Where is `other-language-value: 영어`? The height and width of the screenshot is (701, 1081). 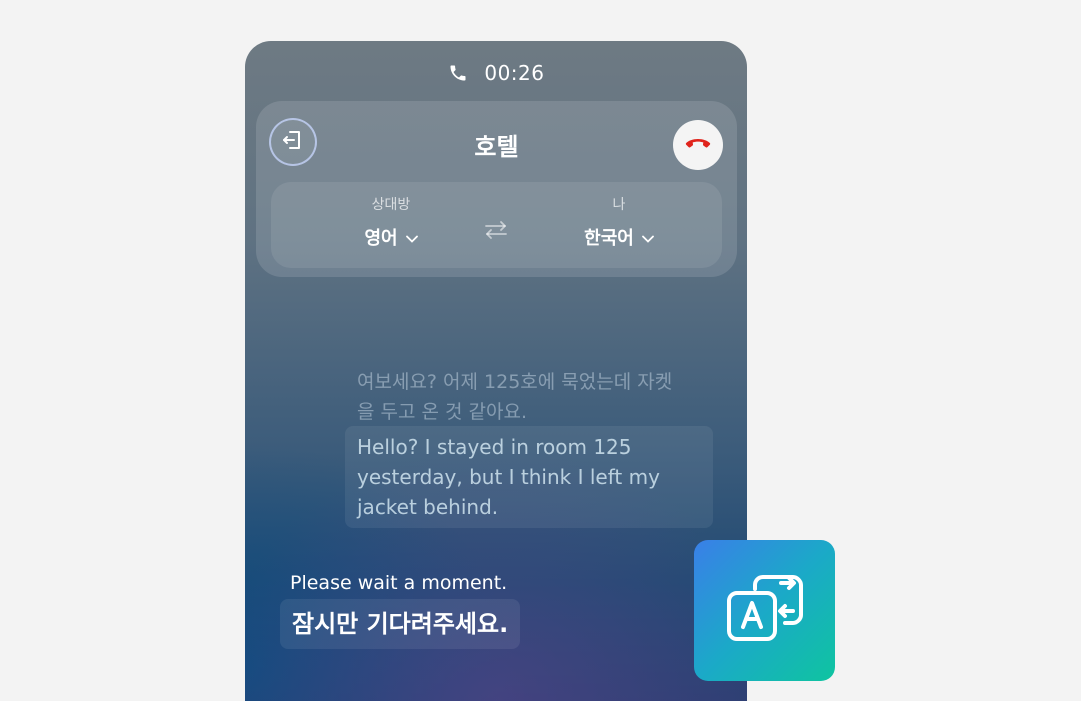
other-language-value: 영어 is located at coordinates (381, 238).